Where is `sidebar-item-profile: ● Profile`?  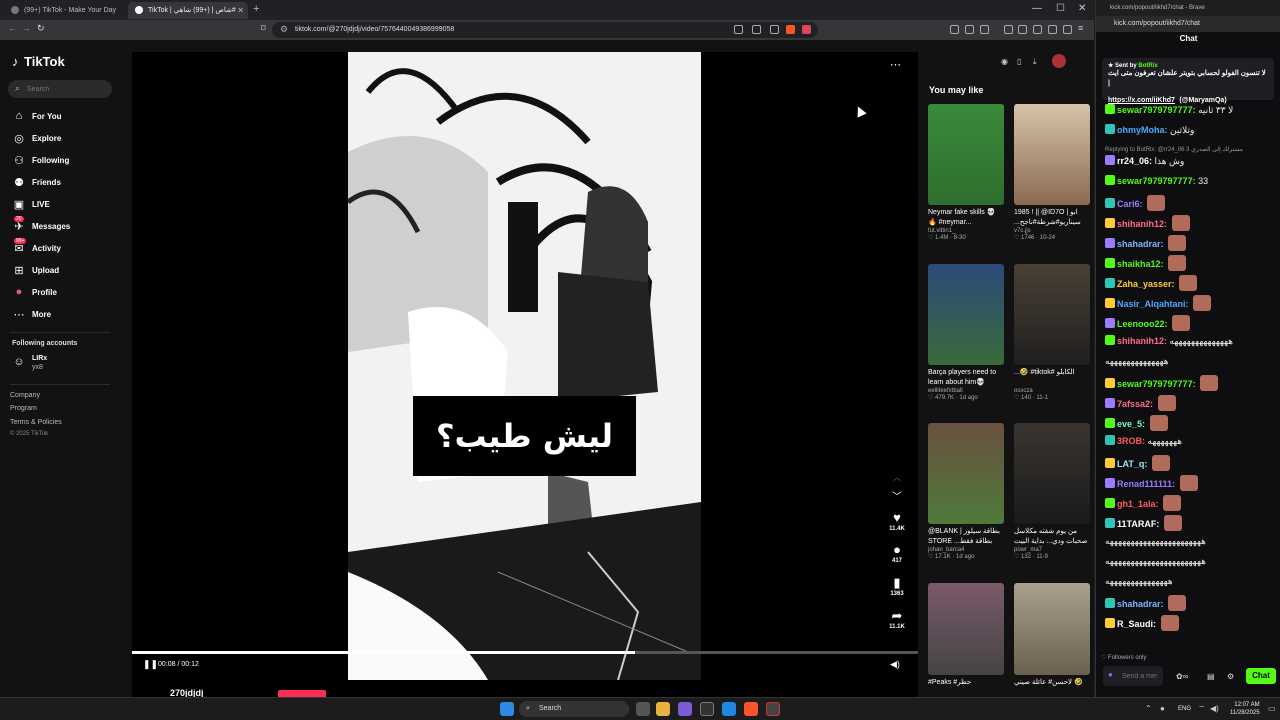
sidebar-item-profile: ● Profile is located at coordinates (64, 293).